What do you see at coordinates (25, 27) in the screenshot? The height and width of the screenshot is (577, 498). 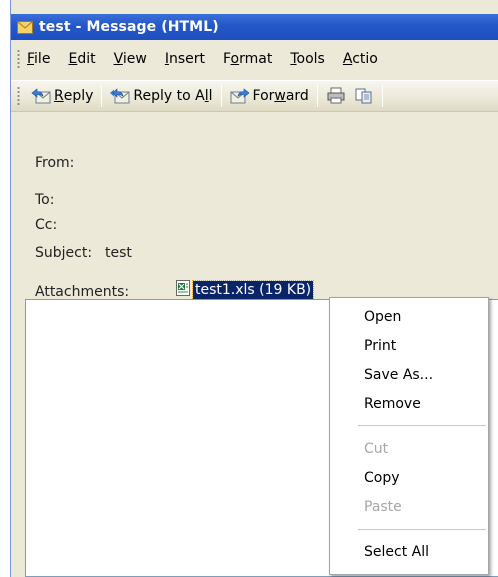 I see `envelope-icon` at bounding box center [25, 27].